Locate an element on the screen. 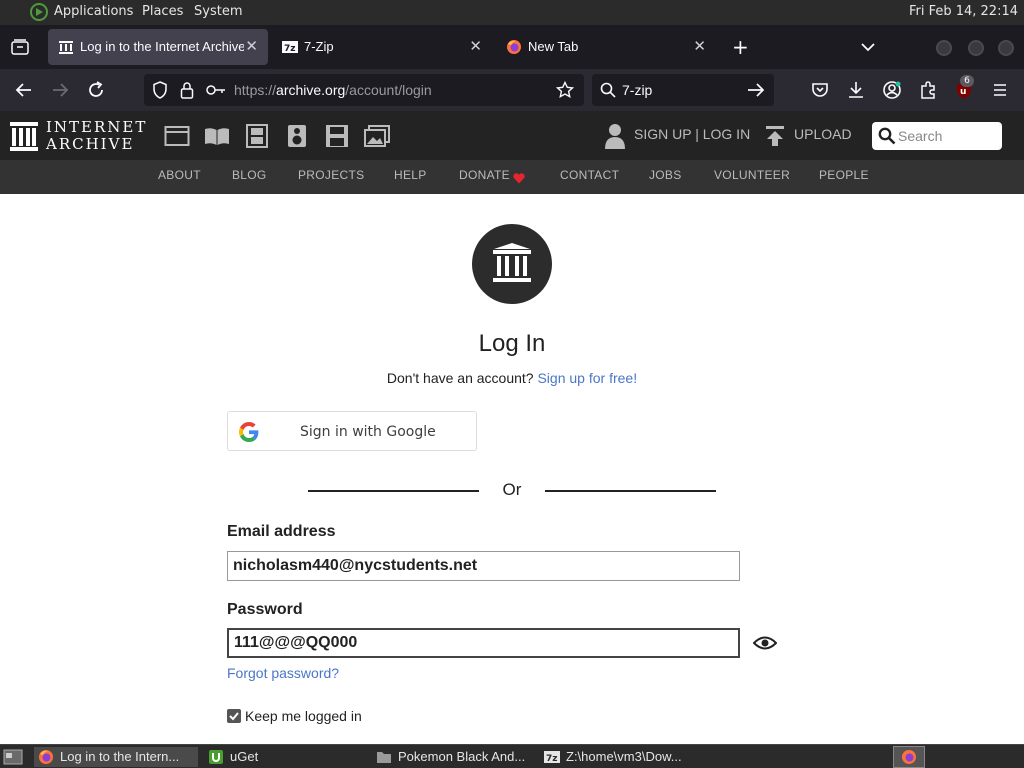  7zip-icon: 7z is located at coordinates (552, 757).